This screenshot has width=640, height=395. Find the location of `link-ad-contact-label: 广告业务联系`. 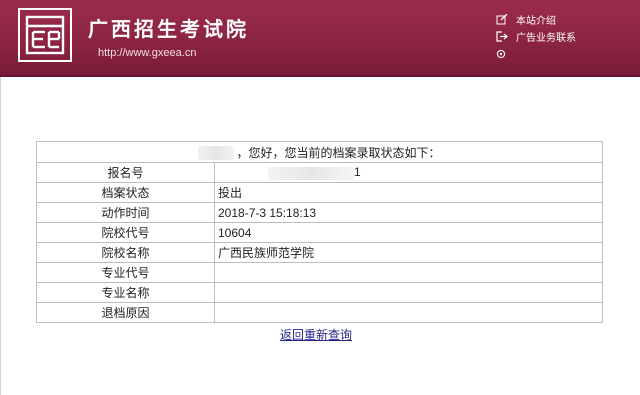

link-ad-contact-label: 广告业务联系 is located at coordinates (546, 38).